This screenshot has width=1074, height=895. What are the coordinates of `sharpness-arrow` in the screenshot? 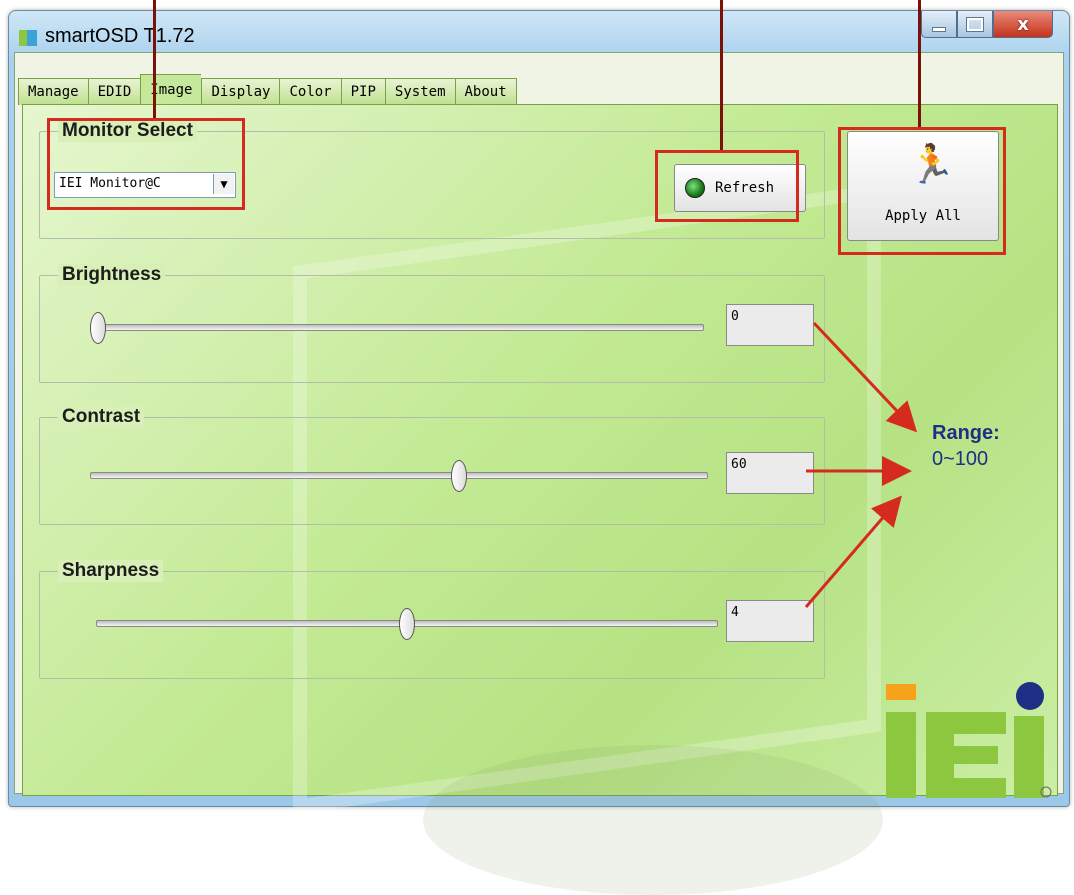 It's located at (853, 551).